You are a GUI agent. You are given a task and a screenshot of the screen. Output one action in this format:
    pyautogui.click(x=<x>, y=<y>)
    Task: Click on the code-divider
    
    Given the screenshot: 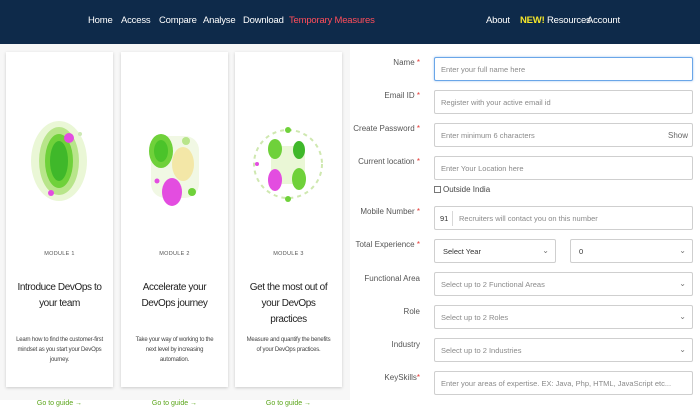 What is the action you would take?
    pyautogui.click(x=452, y=218)
    